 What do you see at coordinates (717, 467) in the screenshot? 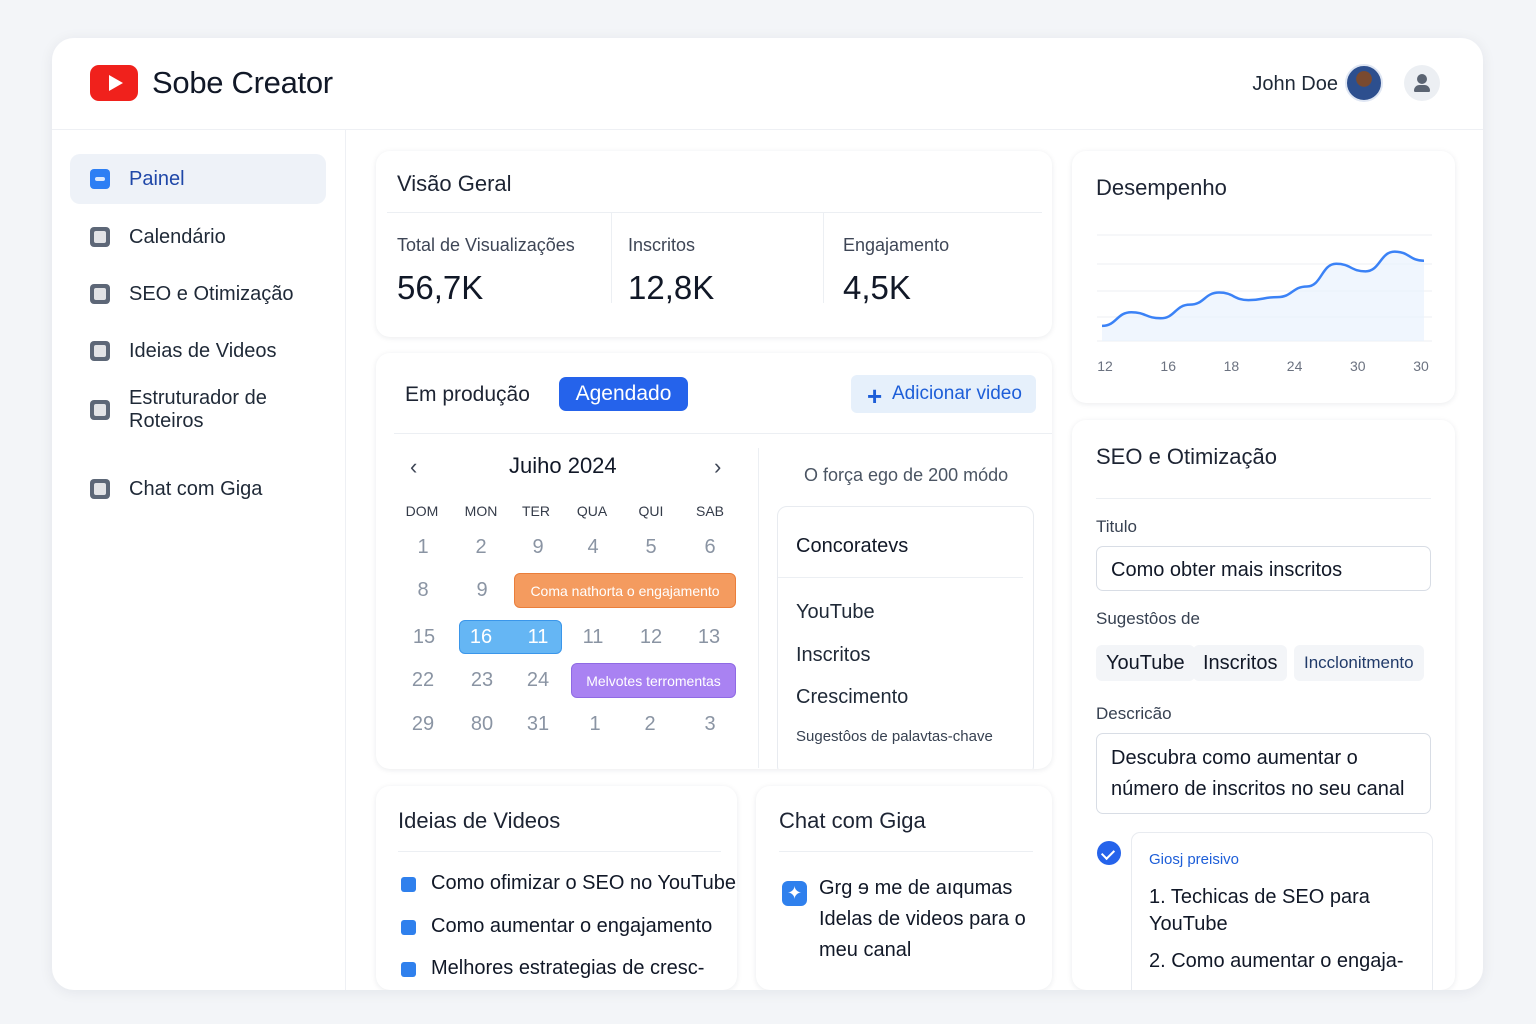
I see `chevron-right-icon: ›` at bounding box center [717, 467].